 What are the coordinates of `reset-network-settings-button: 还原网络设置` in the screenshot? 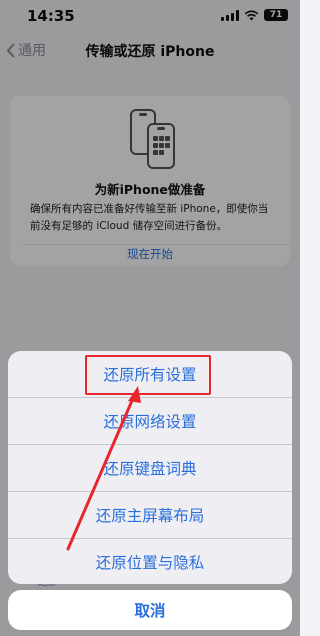 It's located at (150, 421).